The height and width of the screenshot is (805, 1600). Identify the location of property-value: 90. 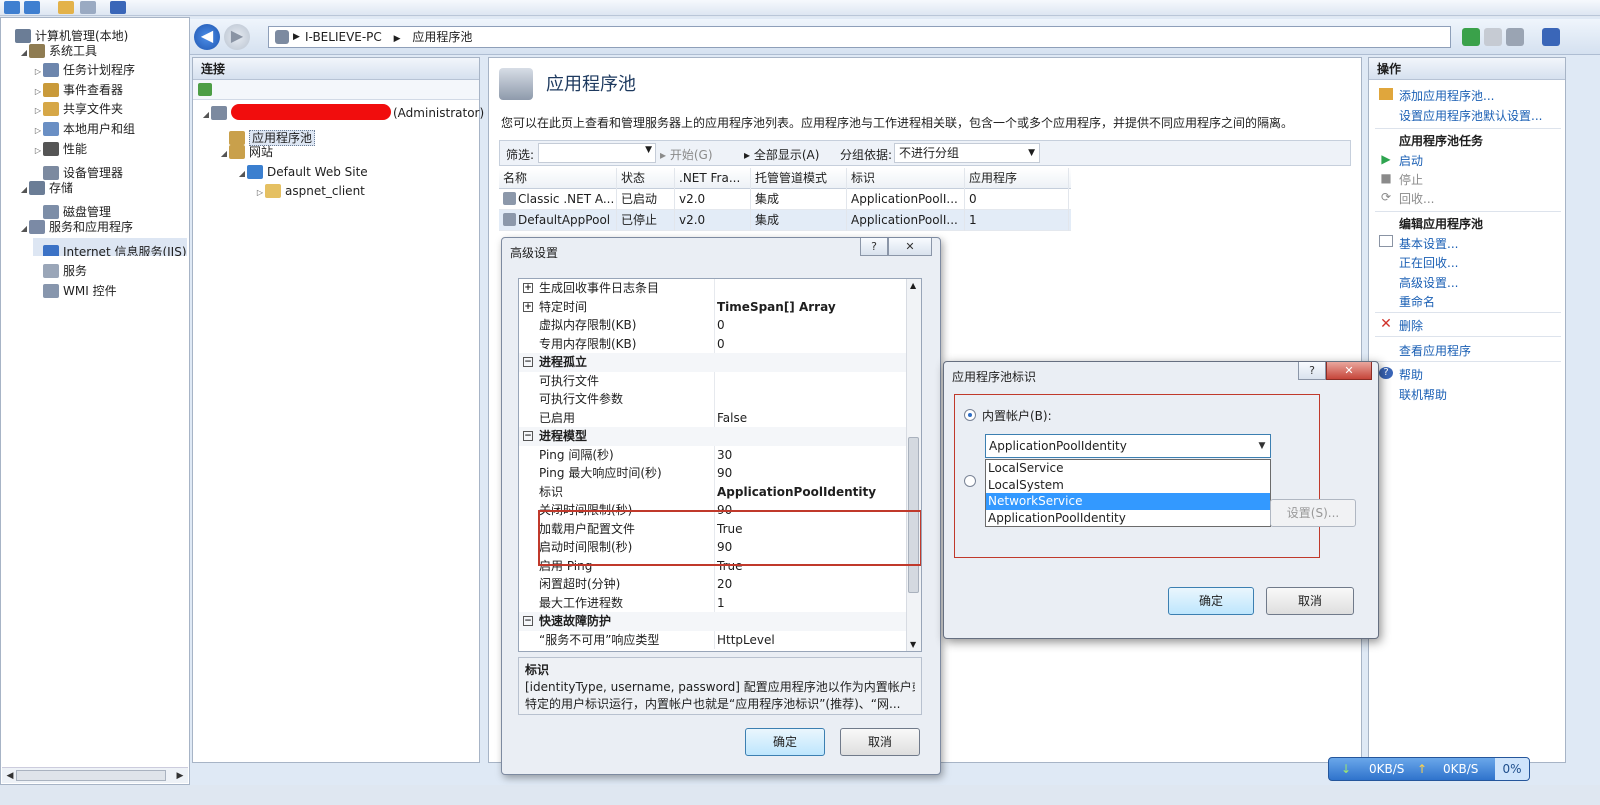
(812, 473).